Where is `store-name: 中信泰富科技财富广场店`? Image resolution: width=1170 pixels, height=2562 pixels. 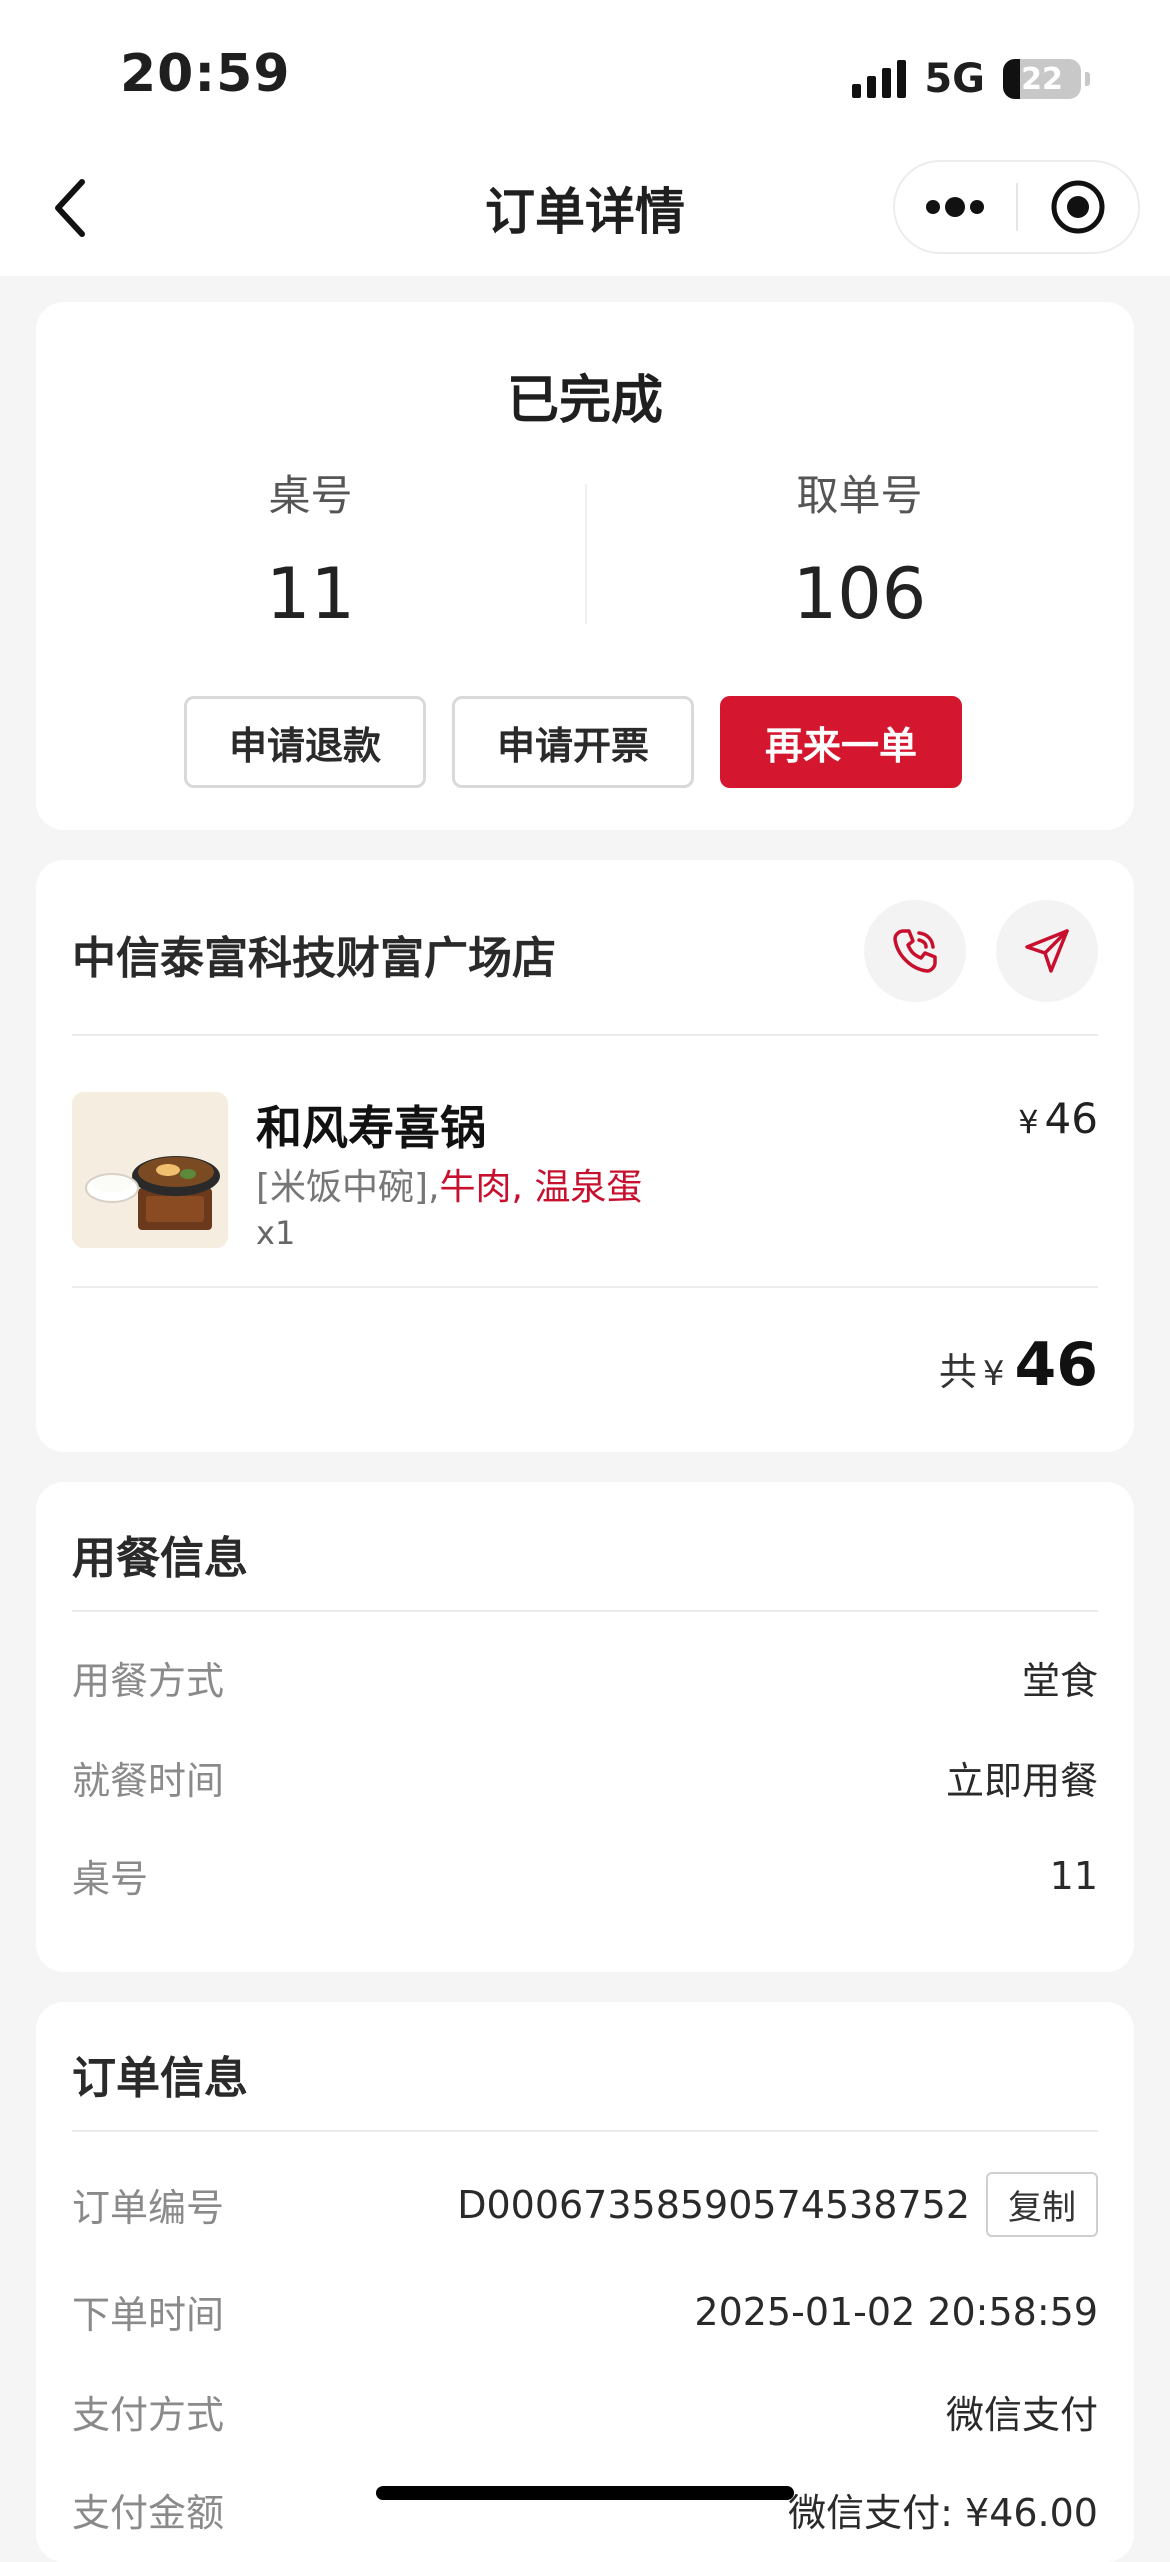 store-name: 中信泰富科技财富广场店 is located at coordinates (314, 958).